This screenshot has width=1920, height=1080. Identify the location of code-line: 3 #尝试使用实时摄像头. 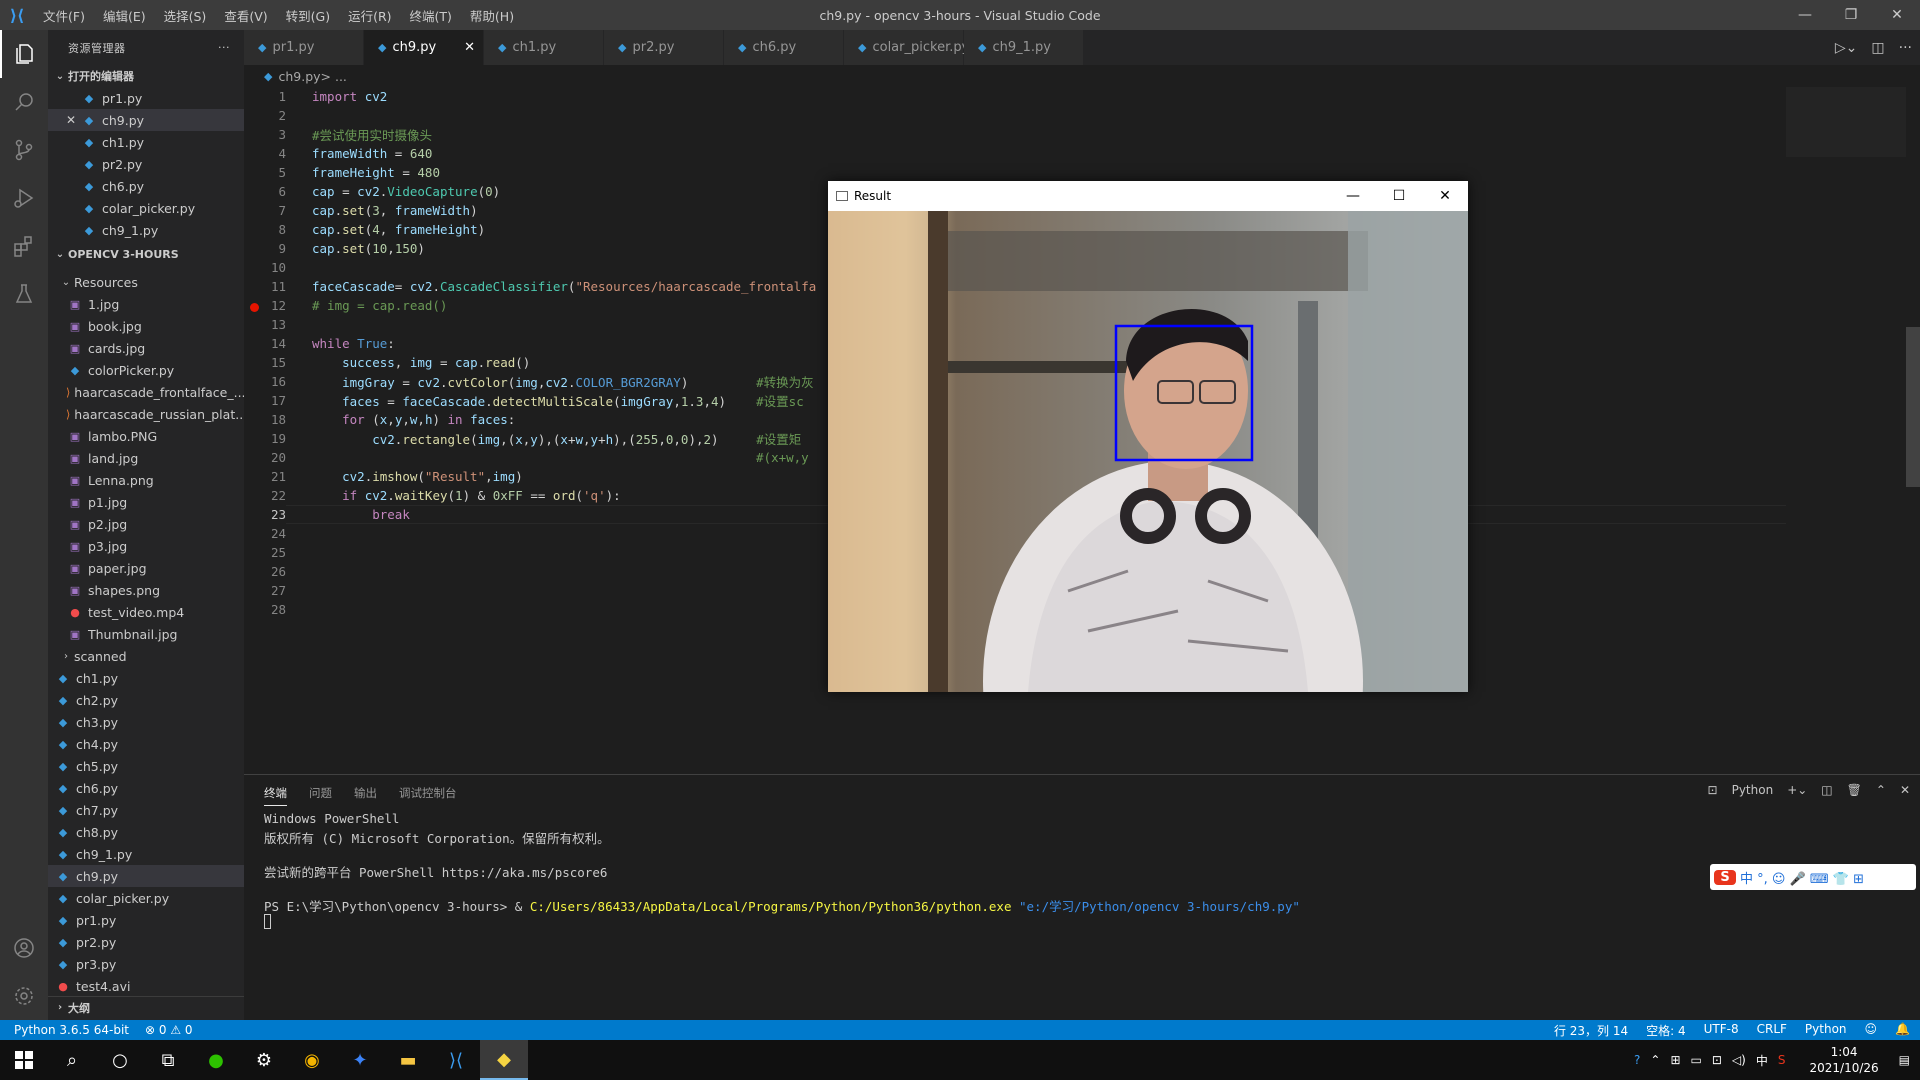
(1014, 134).